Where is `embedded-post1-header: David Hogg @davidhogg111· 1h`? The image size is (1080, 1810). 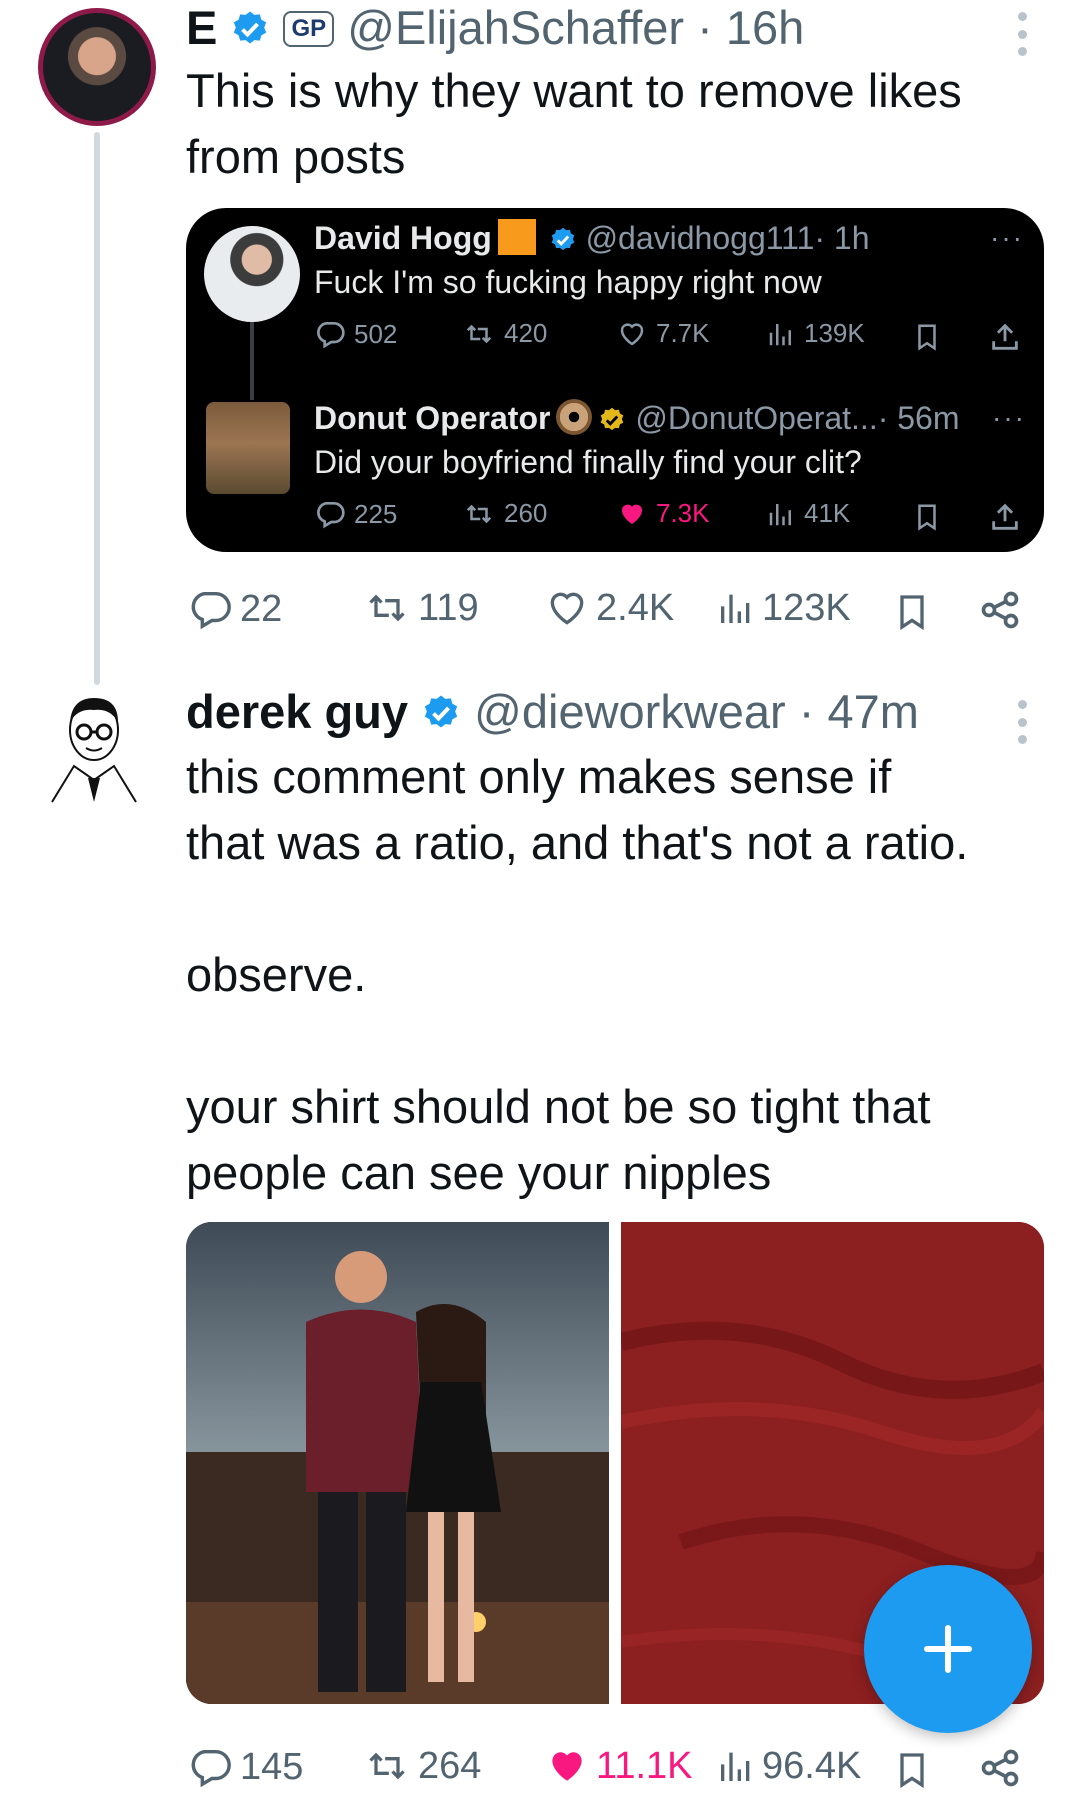 embedded-post1-header: David Hogg @davidhogg111· 1h is located at coordinates (592, 238).